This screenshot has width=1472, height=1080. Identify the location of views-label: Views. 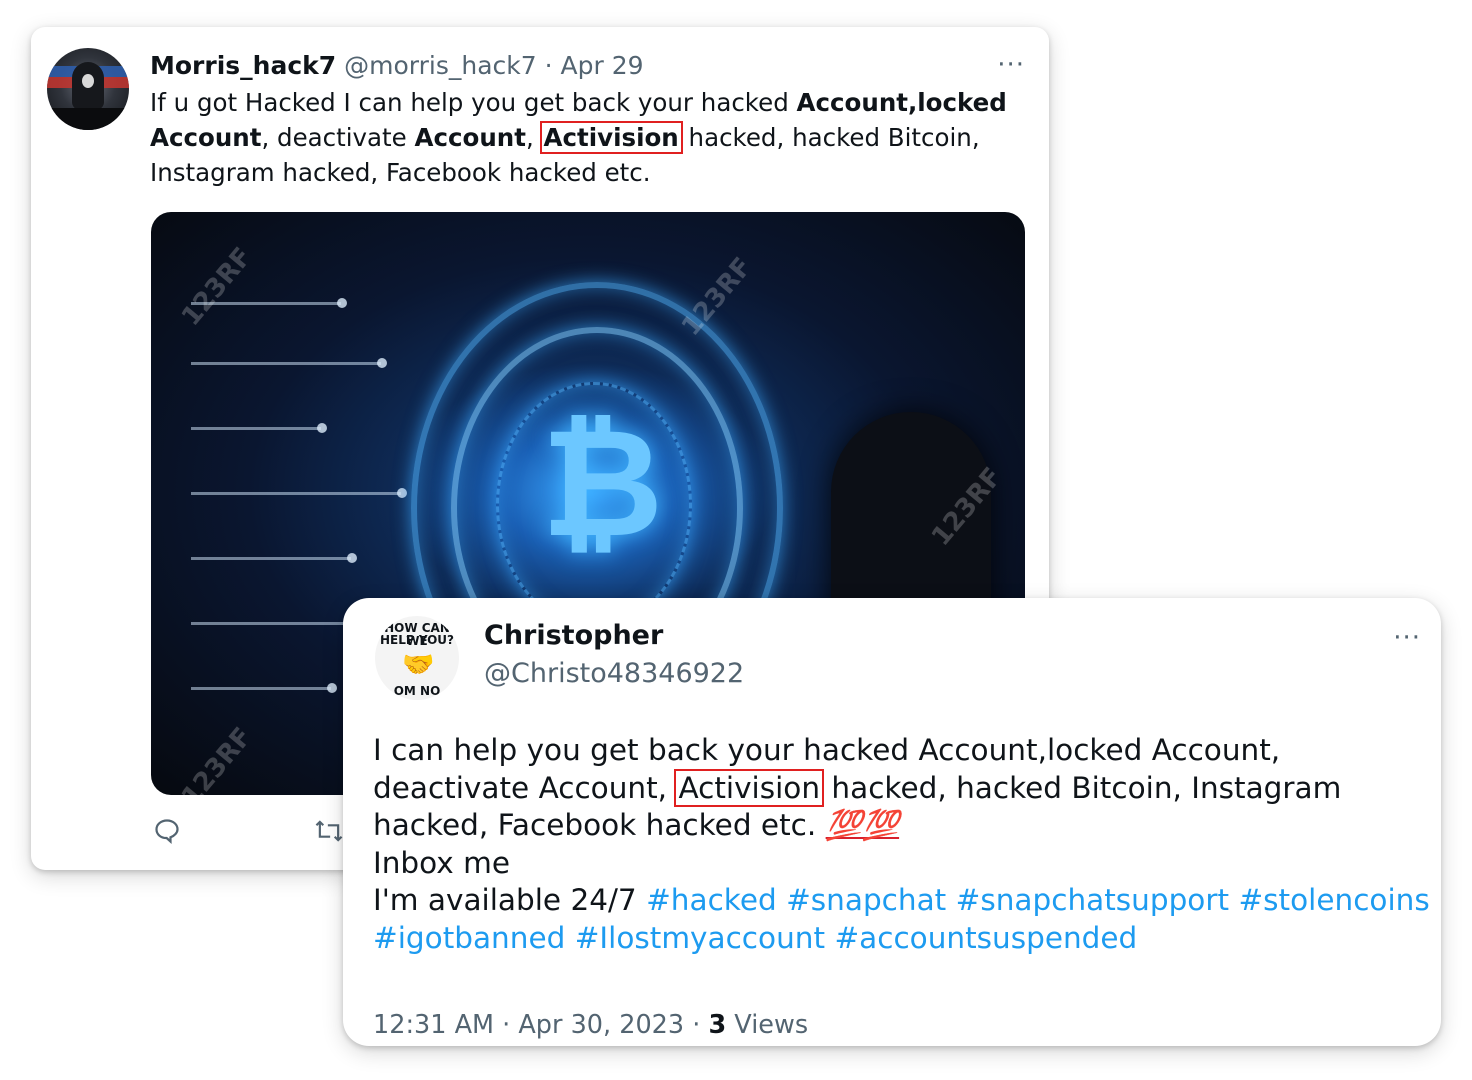
(767, 1025).